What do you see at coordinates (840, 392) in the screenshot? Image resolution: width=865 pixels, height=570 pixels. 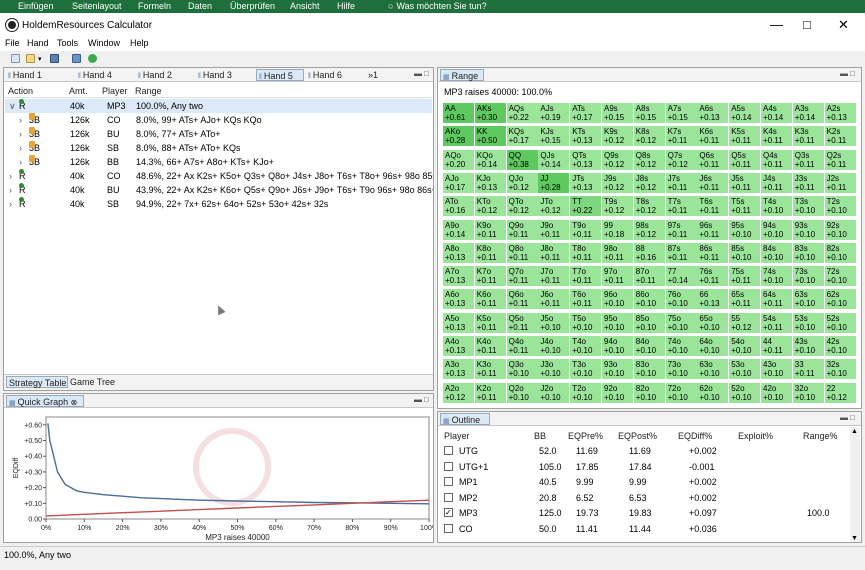 I see `range-cell-22: 22 +0.12` at bounding box center [840, 392].